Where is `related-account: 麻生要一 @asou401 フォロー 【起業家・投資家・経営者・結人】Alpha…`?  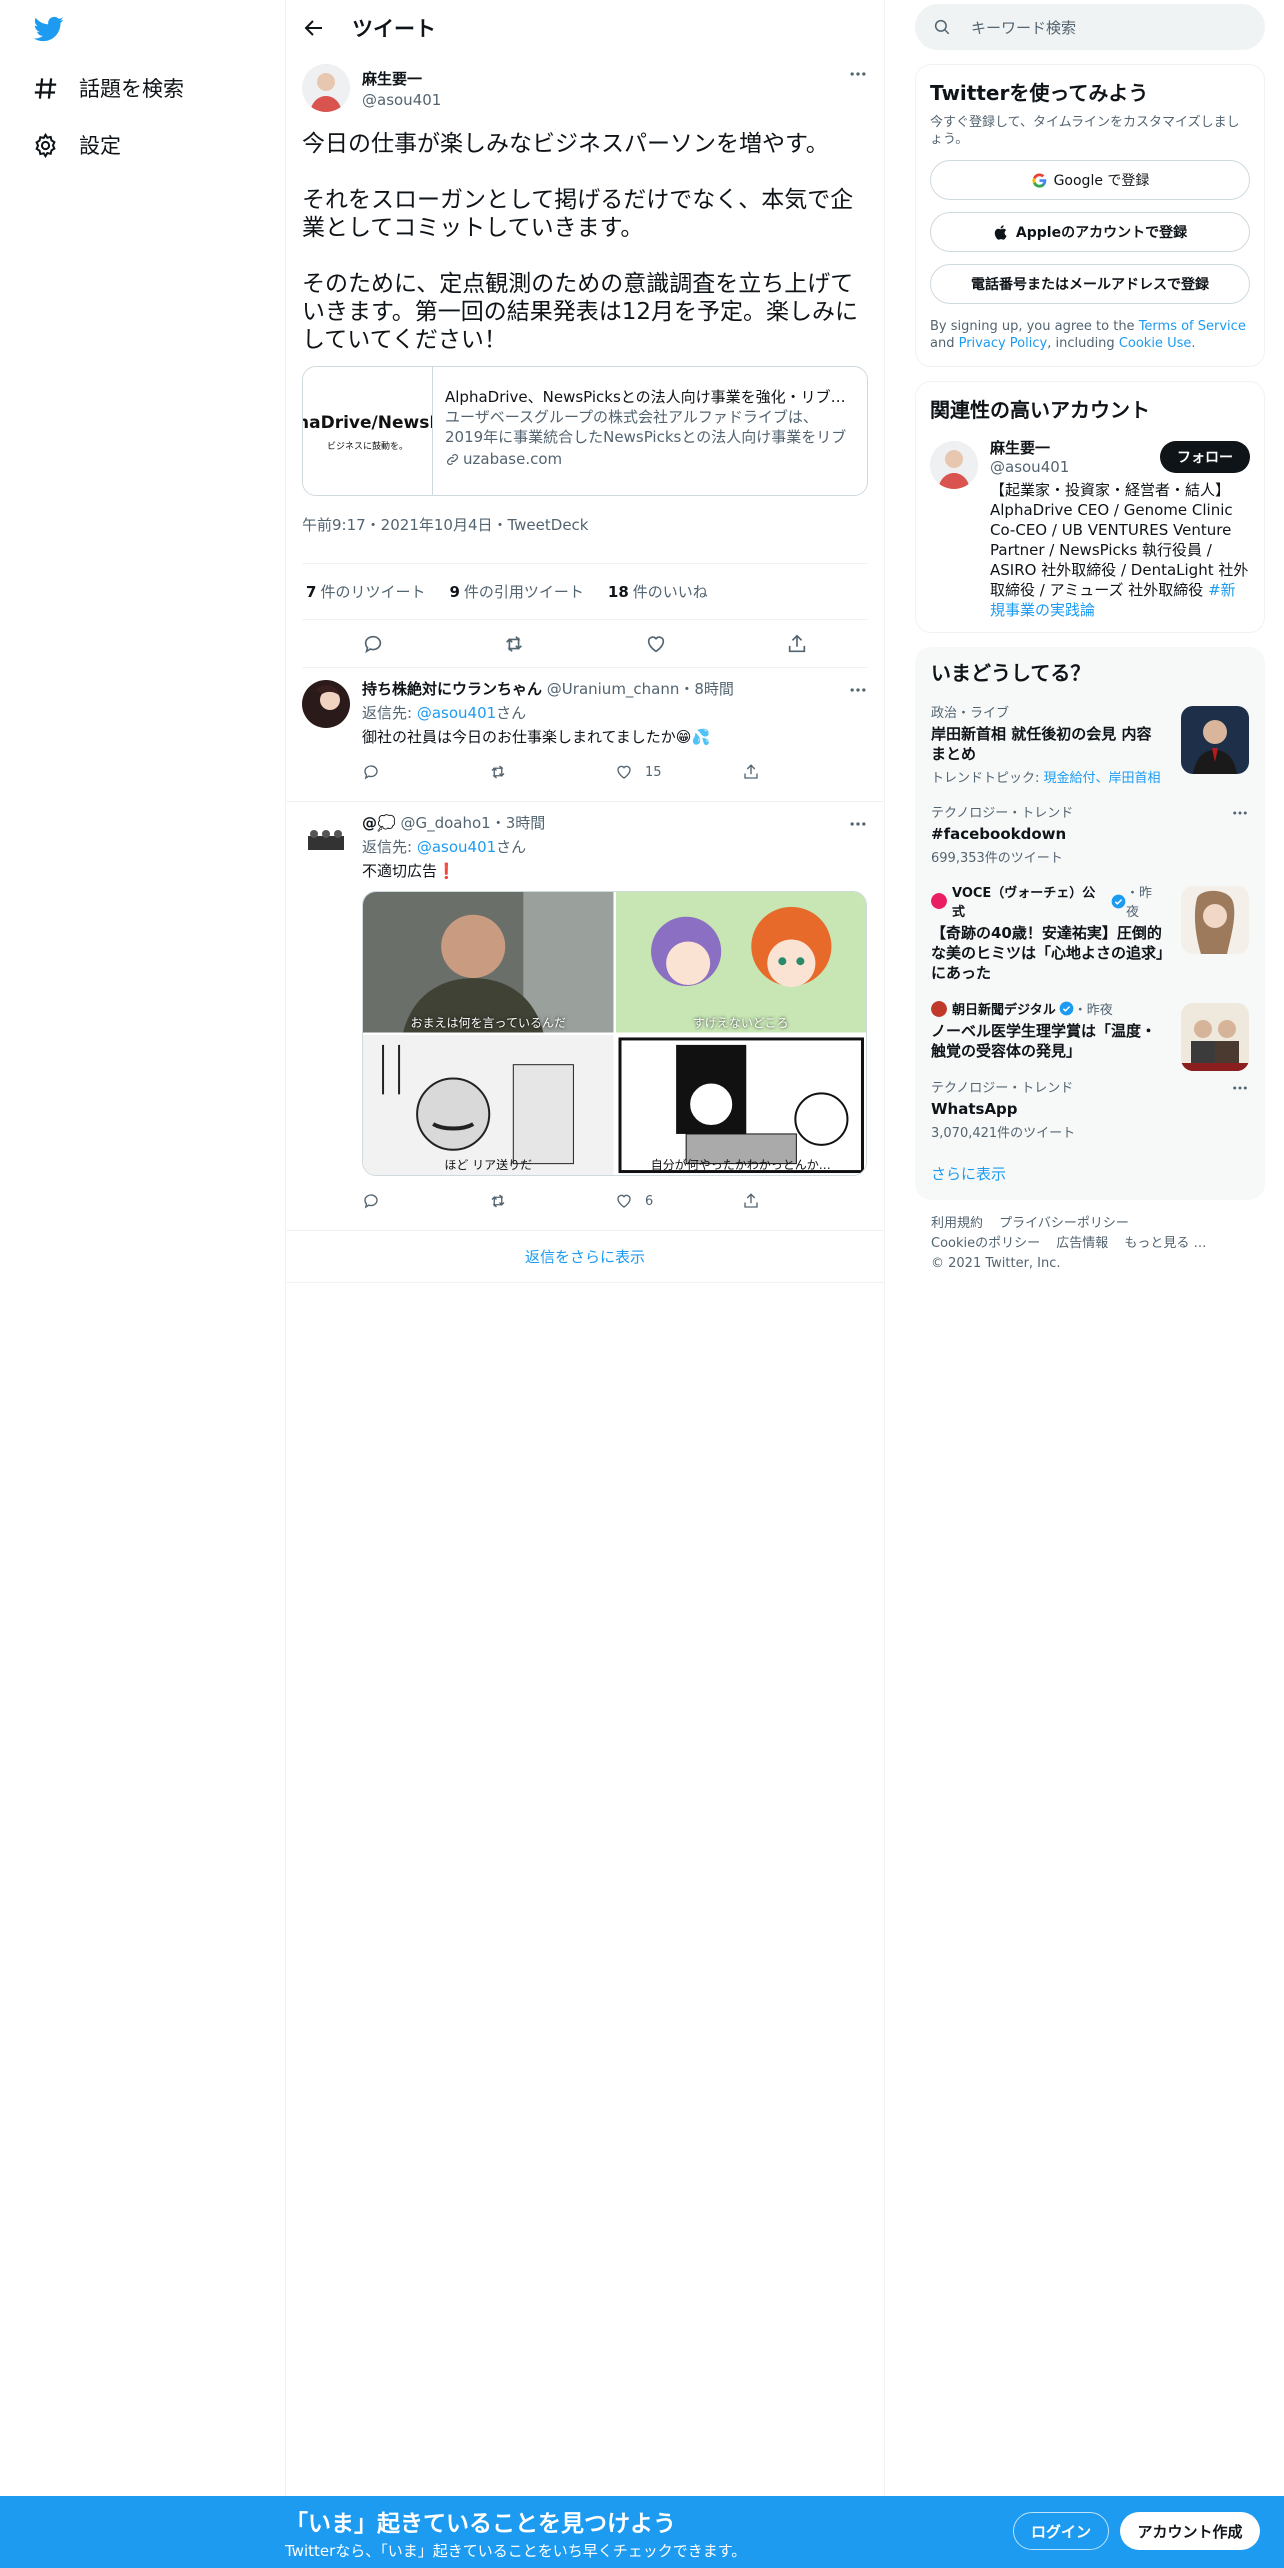
related-account: 麻生要一 @asou401 フォロー 【起業家・投資家・経営者・結人】Alpha… is located at coordinates (1090, 528).